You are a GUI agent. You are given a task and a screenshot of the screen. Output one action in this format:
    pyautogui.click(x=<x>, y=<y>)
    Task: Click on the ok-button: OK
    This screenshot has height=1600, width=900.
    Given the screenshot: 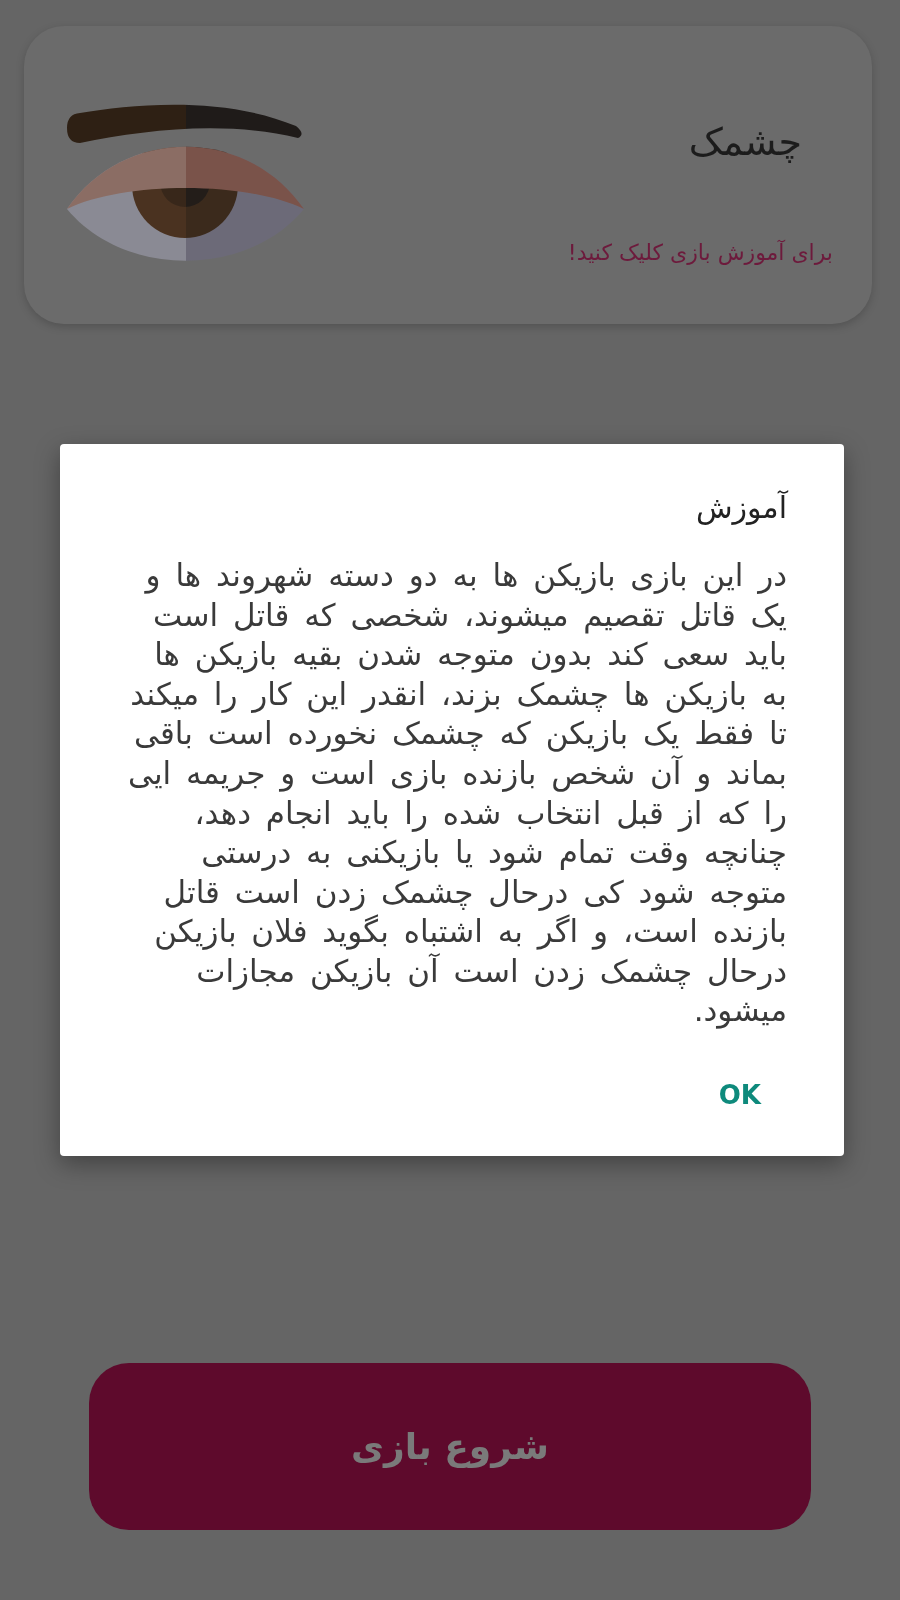 What is the action you would take?
    pyautogui.click(x=739, y=1095)
    